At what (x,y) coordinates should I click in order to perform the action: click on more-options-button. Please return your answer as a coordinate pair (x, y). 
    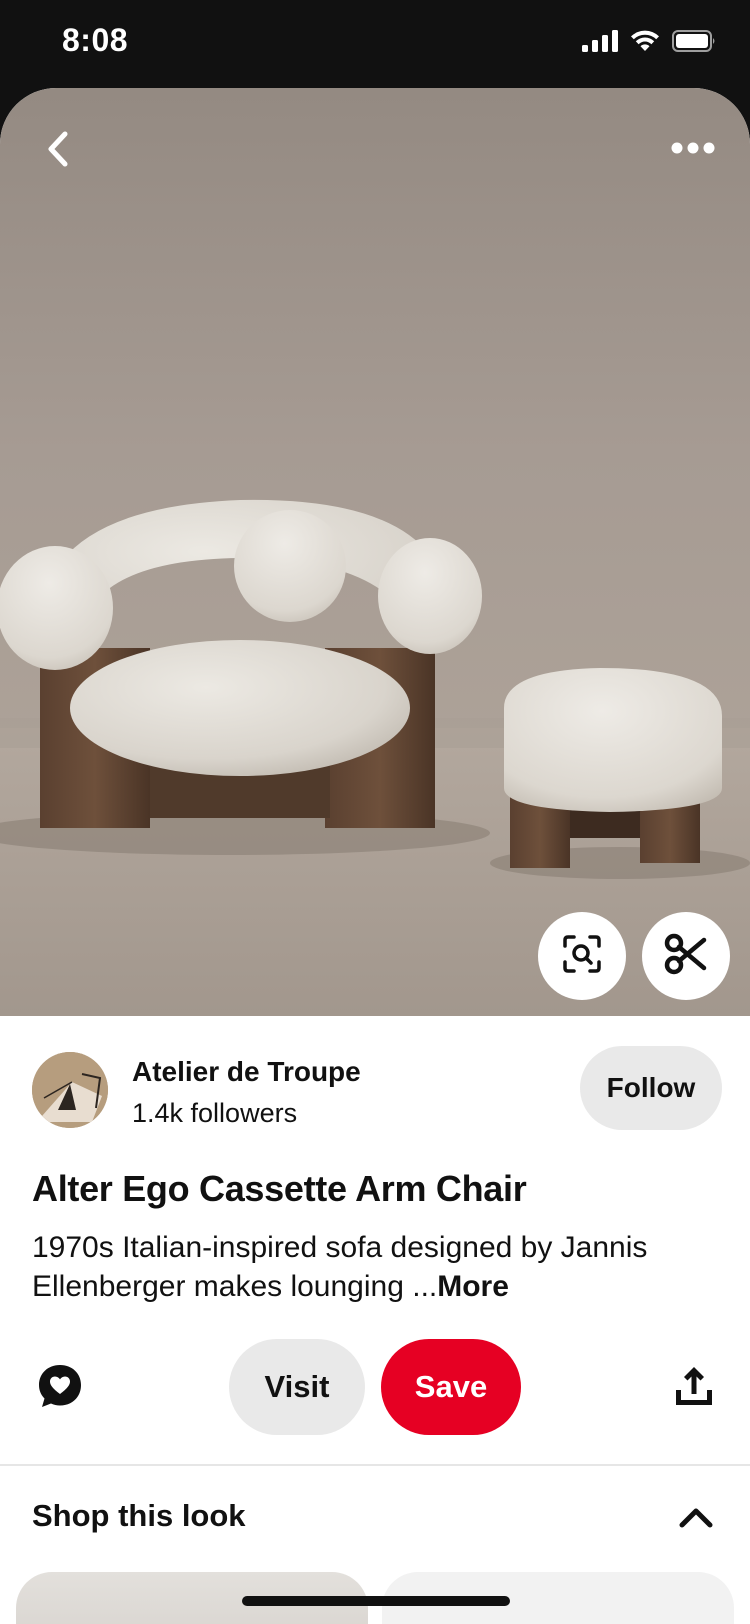
    Looking at the image, I should click on (693, 150).